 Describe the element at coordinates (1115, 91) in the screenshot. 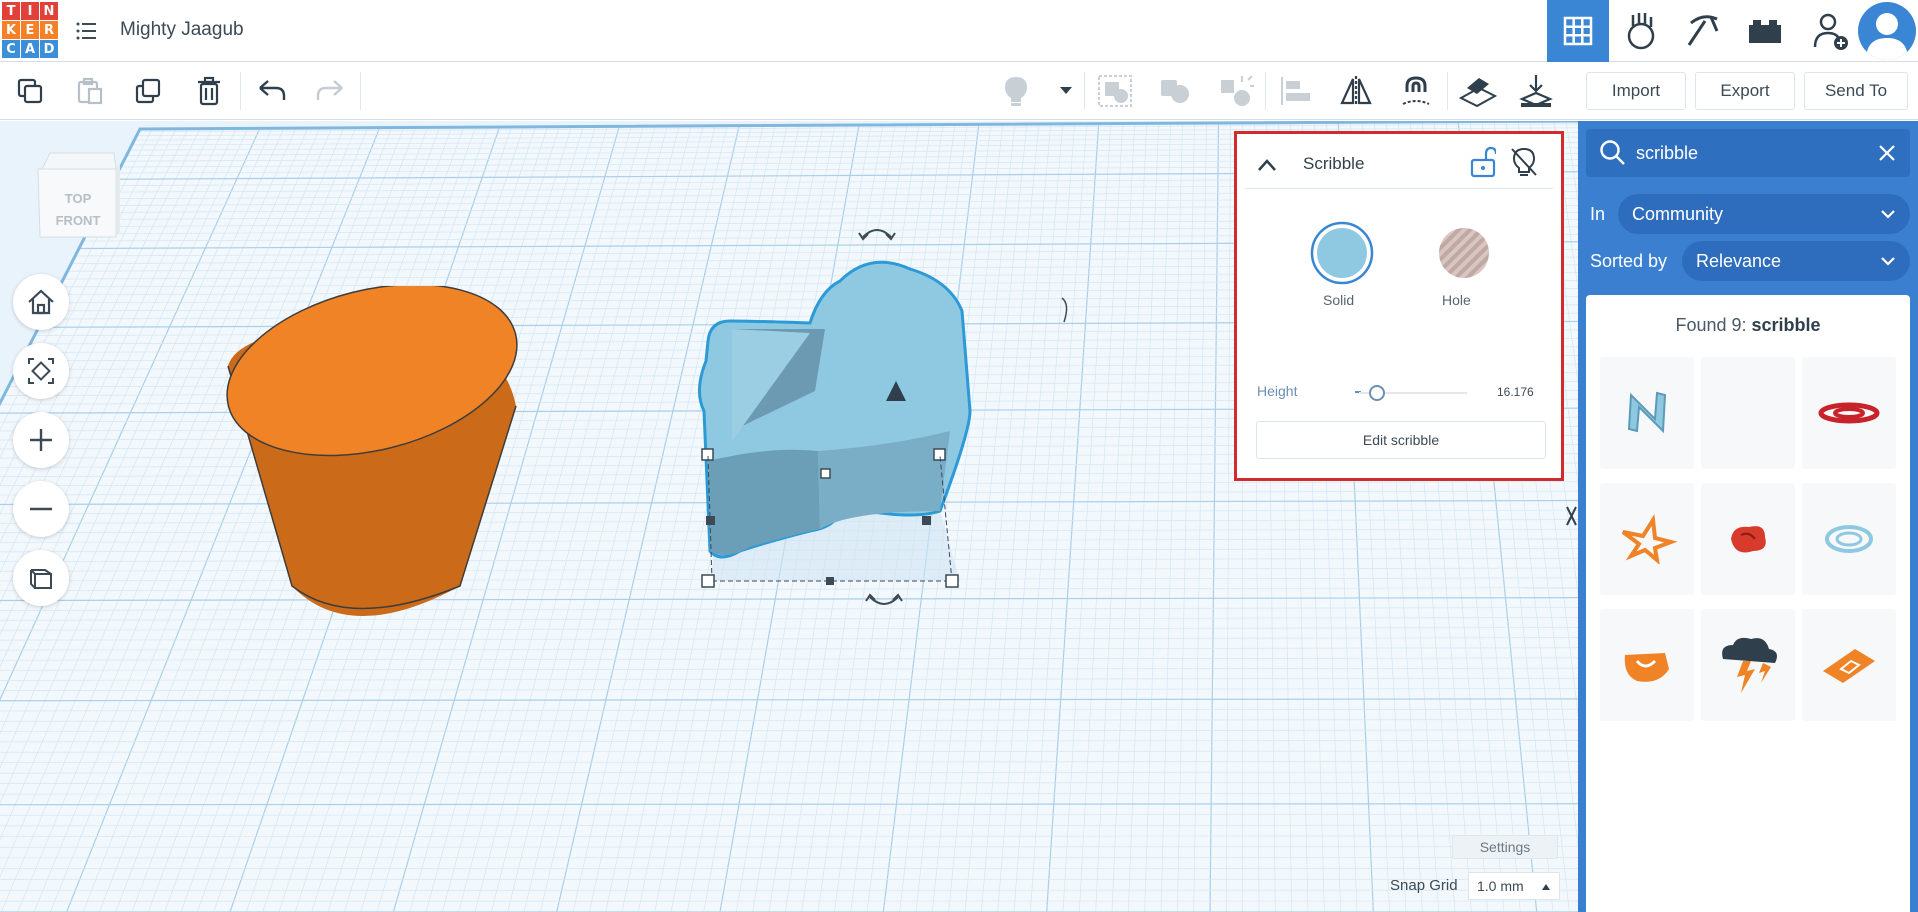

I see `group-button` at that location.